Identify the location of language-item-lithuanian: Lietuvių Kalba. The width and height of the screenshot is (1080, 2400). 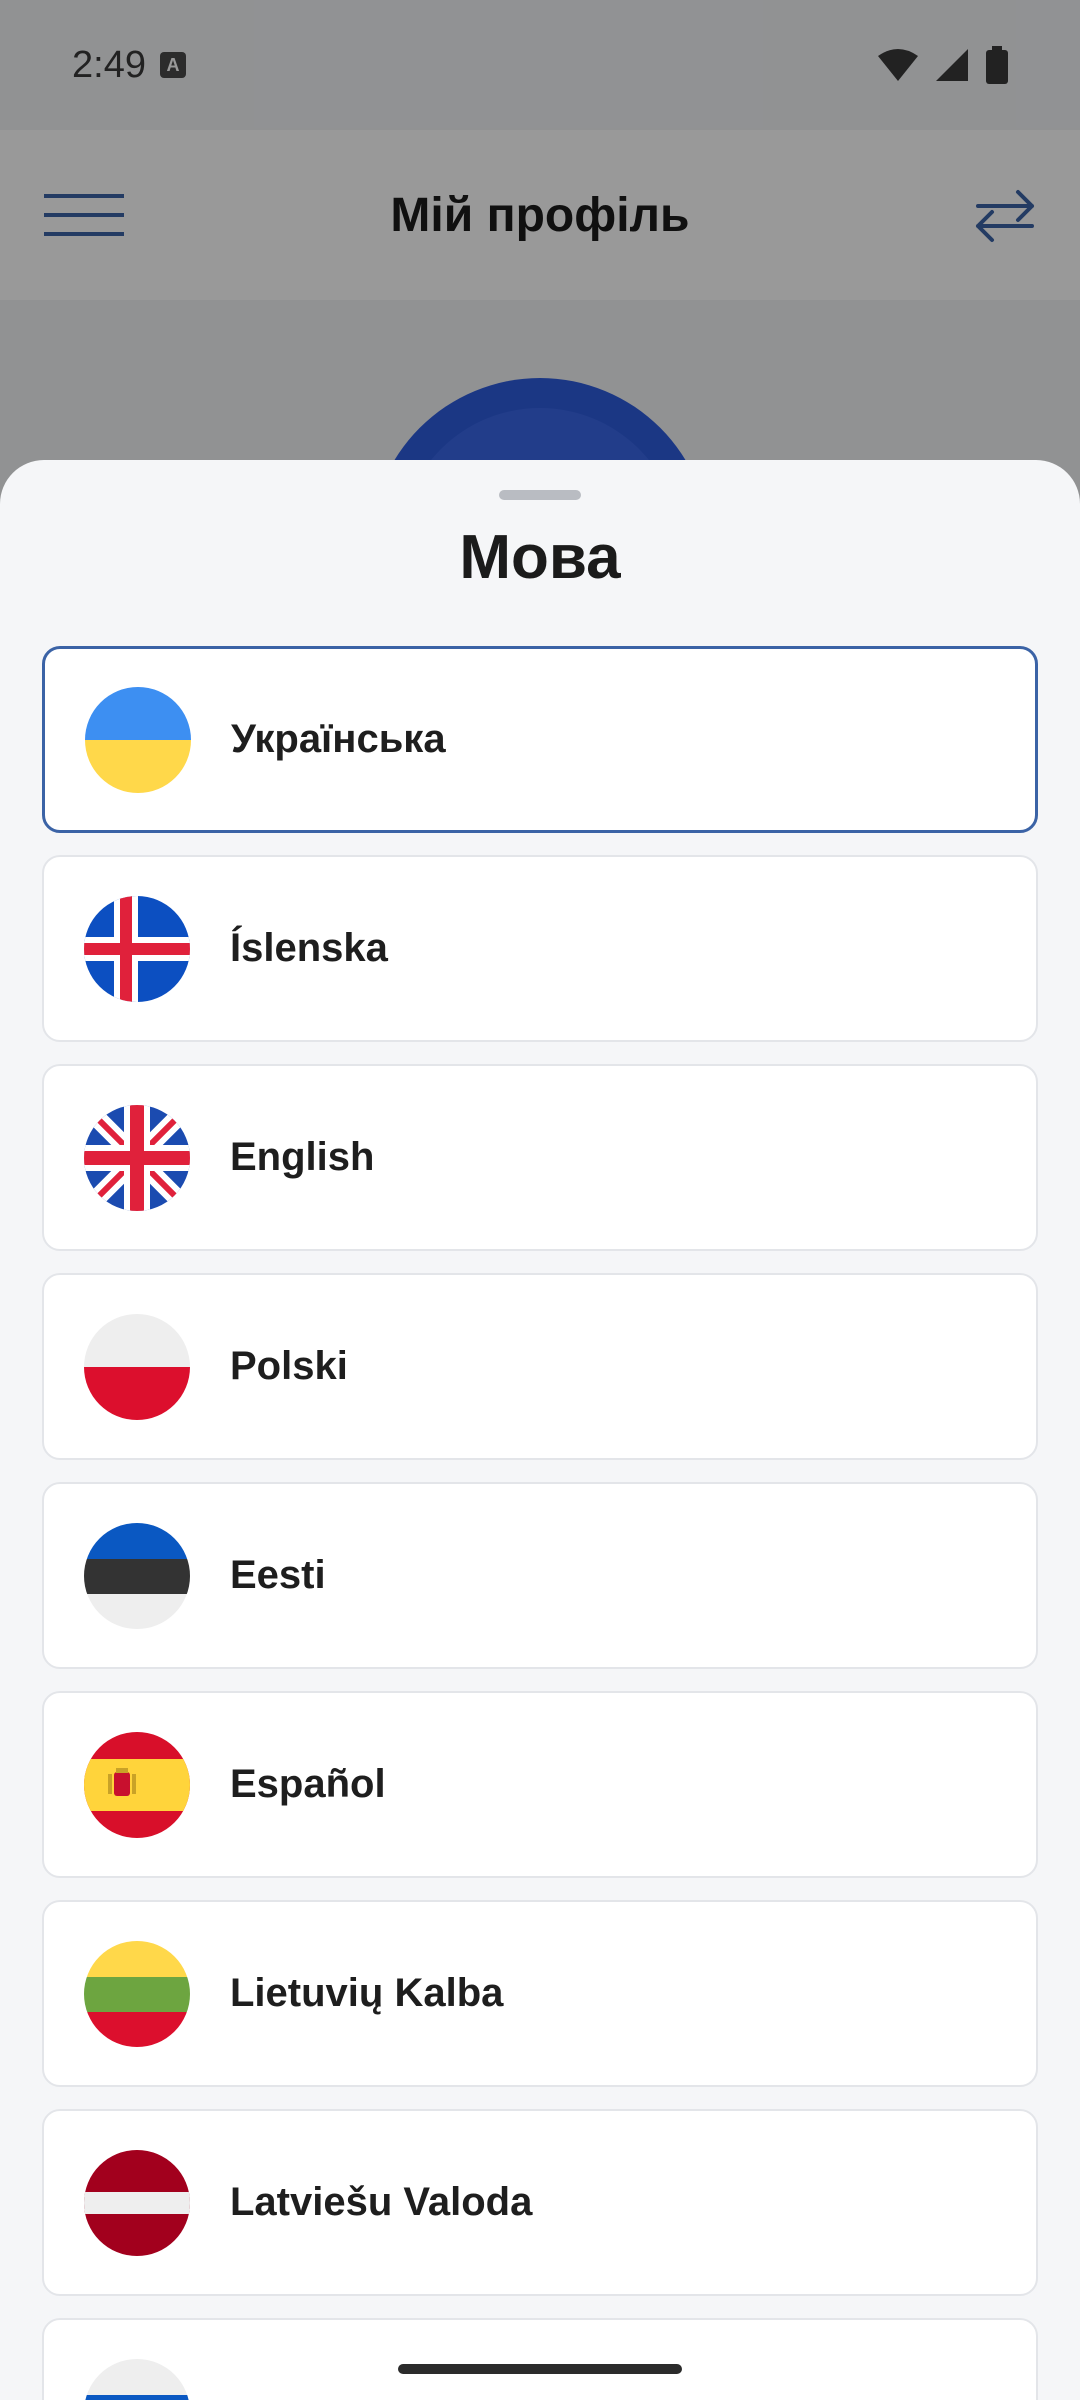
(540, 1993).